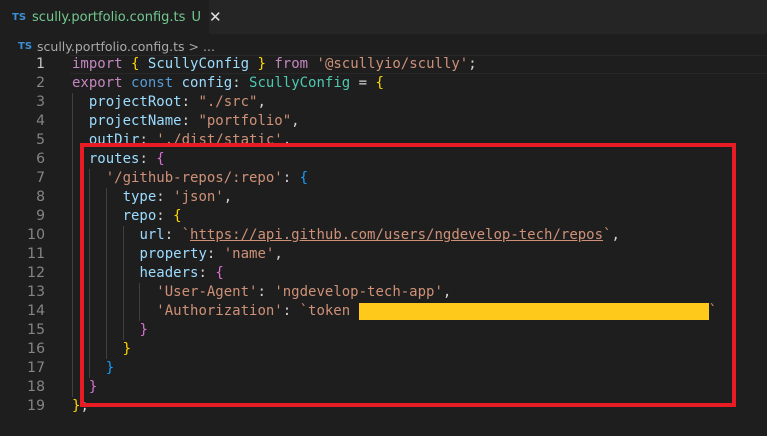 Image resolution: width=767 pixels, height=436 pixels. What do you see at coordinates (245, 121) in the screenshot?
I see `code-token: "portfolio"` at bounding box center [245, 121].